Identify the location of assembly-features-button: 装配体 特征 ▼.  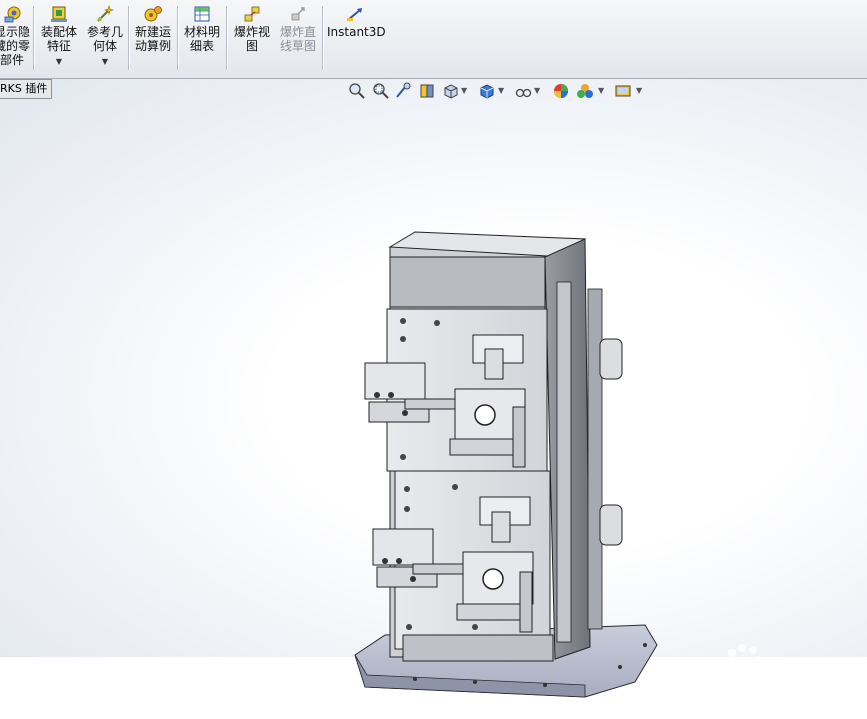
(59, 36).